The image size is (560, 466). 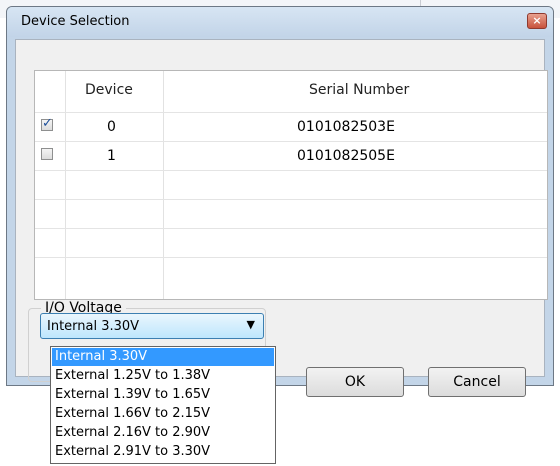 I want to click on check-icon: ✓, so click(x=47, y=123).